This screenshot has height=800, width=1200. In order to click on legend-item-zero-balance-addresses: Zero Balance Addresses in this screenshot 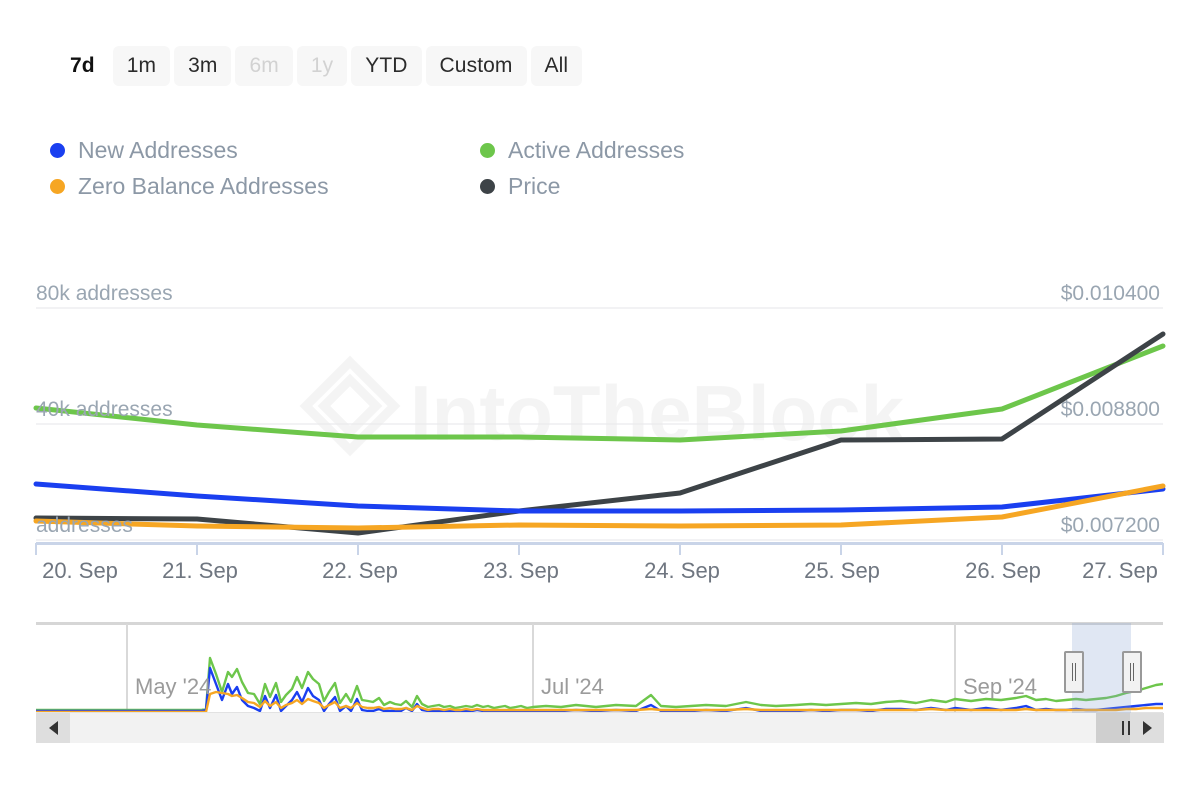, I will do `click(265, 186)`.